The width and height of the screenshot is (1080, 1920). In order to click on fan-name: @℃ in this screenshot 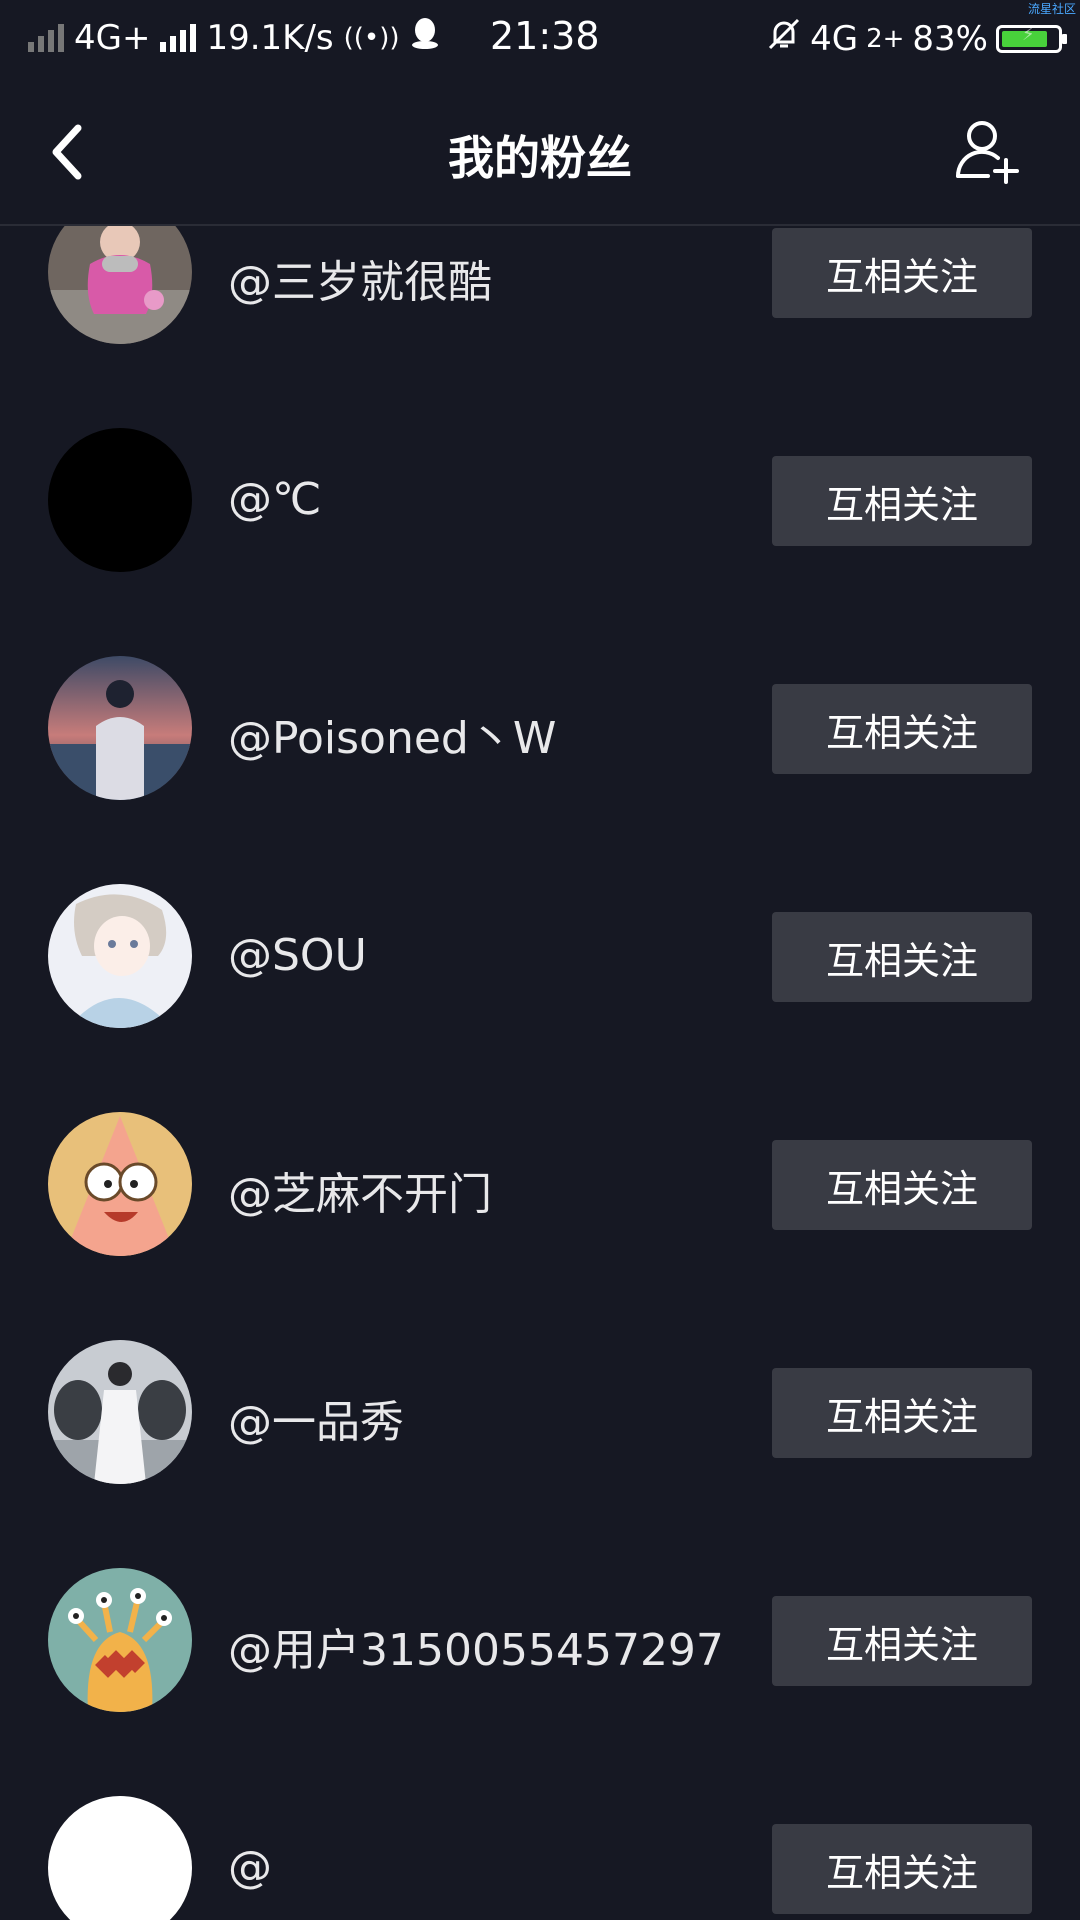, I will do `click(274, 499)`.